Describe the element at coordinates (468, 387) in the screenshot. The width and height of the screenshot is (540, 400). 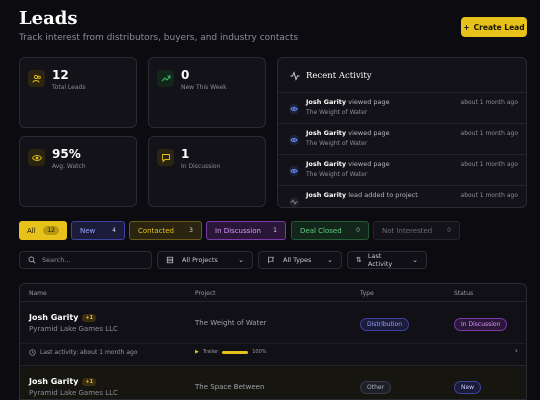
I see `status-badge: New` at that location.